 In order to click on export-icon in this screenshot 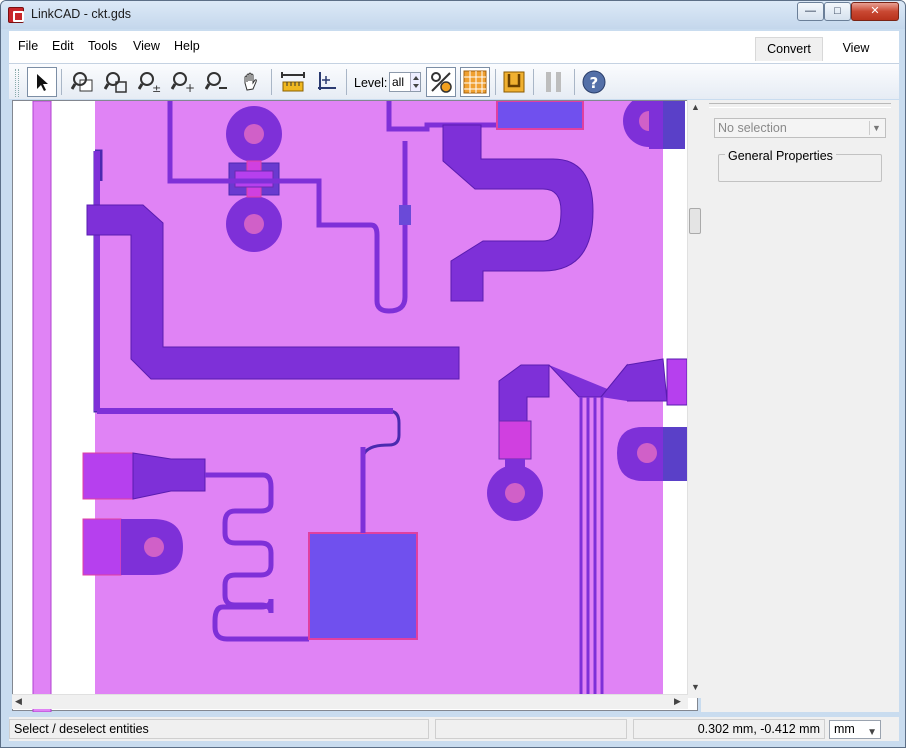, I will do `click(514, 82)`.